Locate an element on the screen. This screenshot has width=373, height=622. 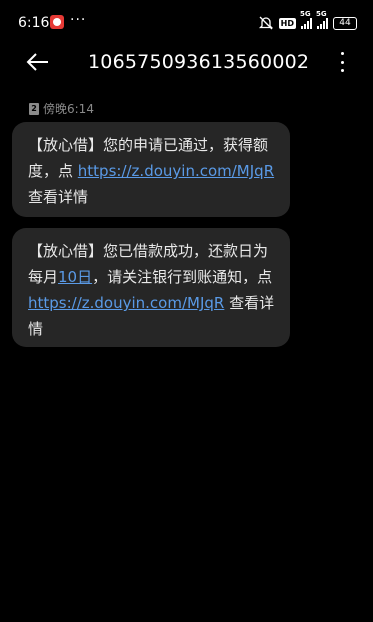
status-icons: HD 5G 5G 44 is located at coordinates (307, 21).